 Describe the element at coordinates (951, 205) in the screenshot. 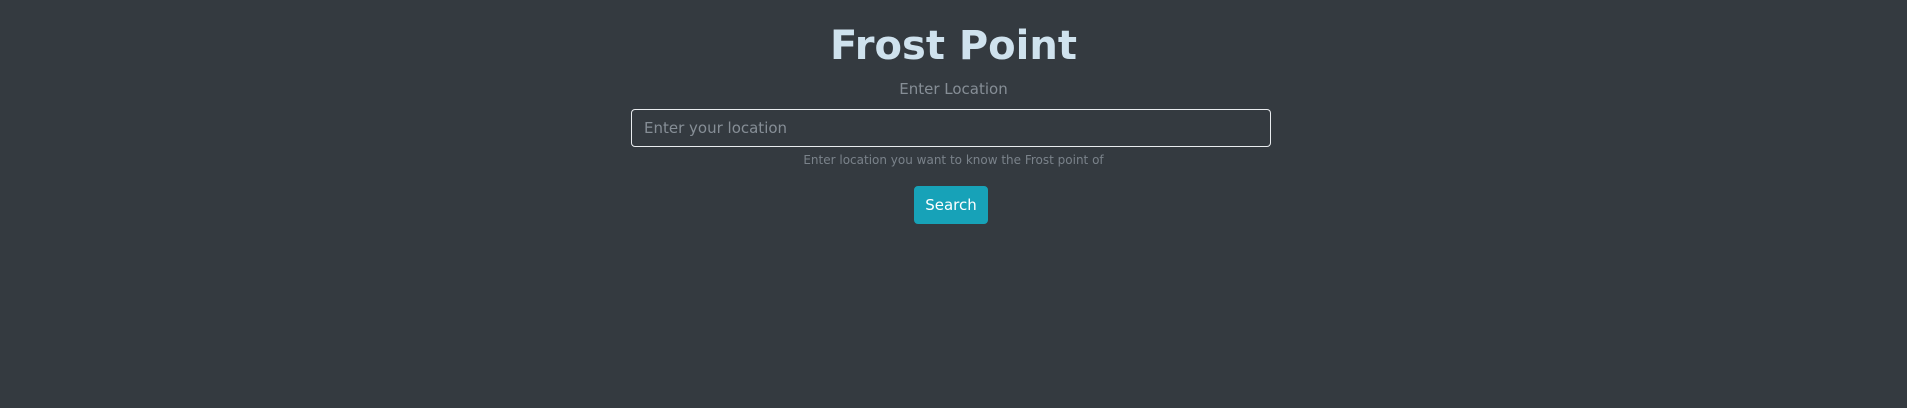

I see `search-button: Search` at that location.